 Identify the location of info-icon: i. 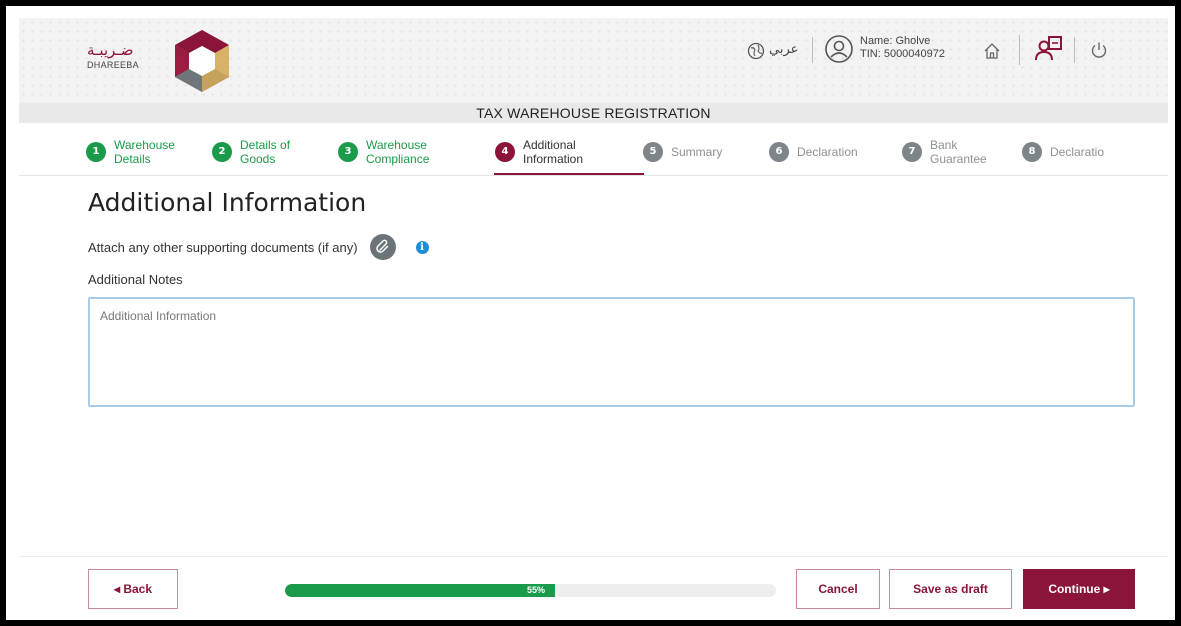
(422, 247).